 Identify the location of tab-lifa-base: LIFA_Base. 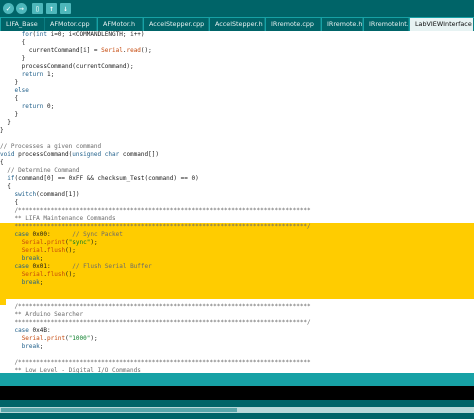
(23, 24).